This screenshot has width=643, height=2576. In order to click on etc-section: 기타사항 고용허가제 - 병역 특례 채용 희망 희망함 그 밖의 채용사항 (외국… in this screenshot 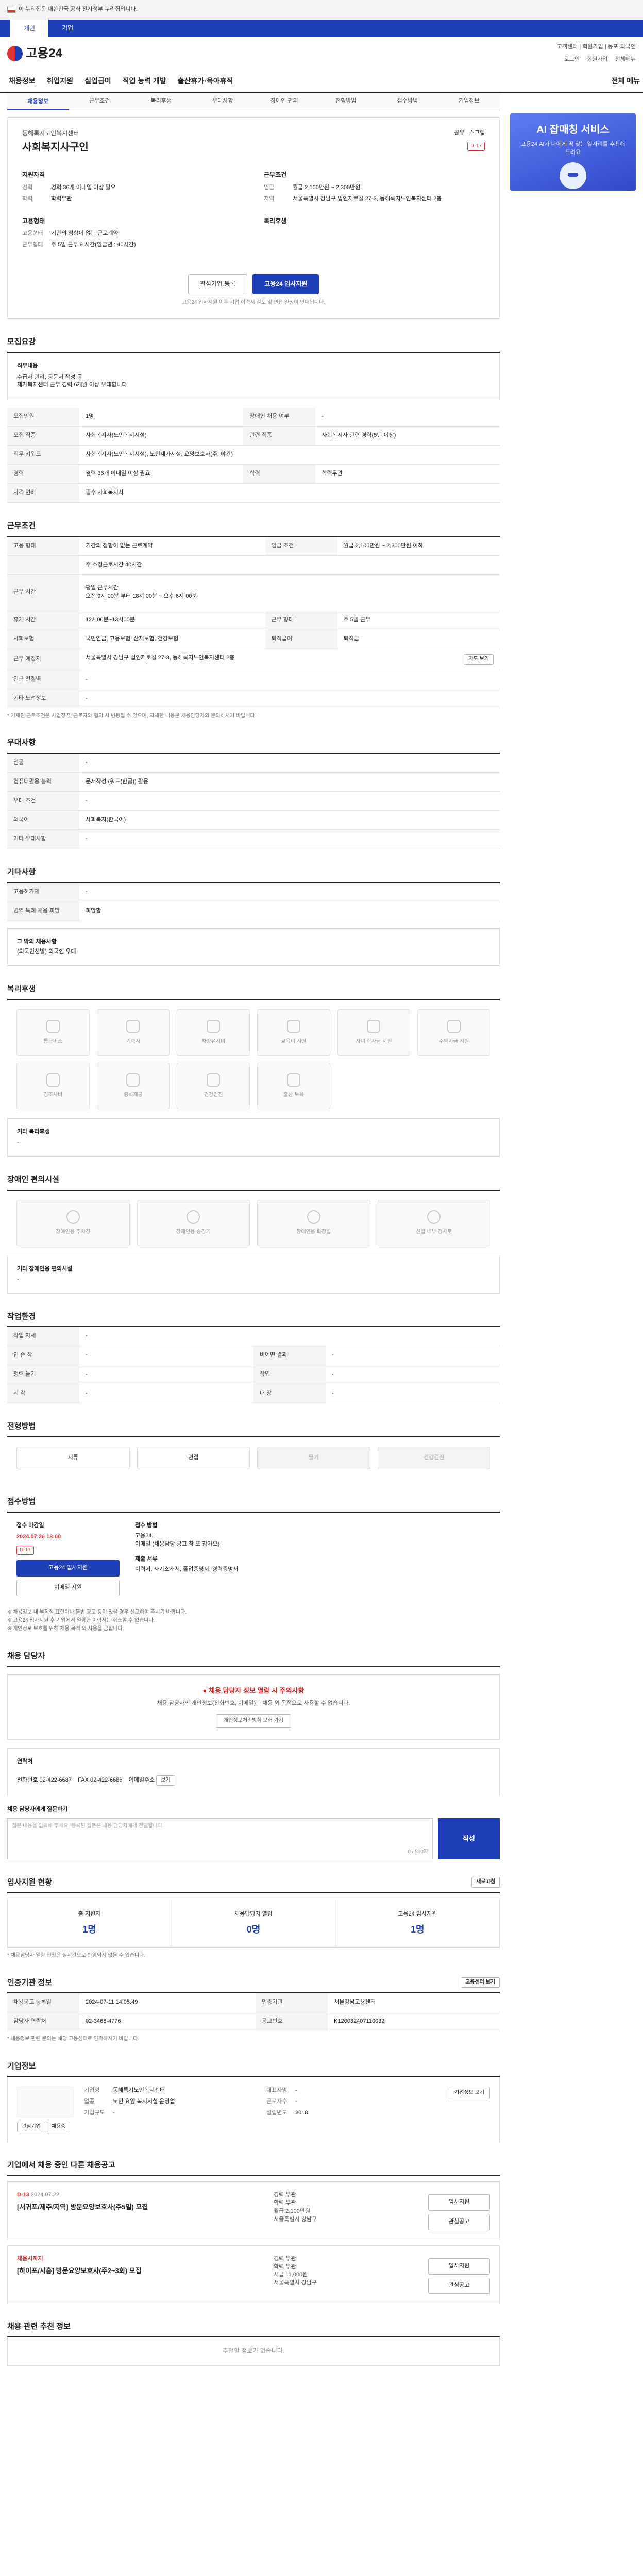, I will do `click(253, 917)`.